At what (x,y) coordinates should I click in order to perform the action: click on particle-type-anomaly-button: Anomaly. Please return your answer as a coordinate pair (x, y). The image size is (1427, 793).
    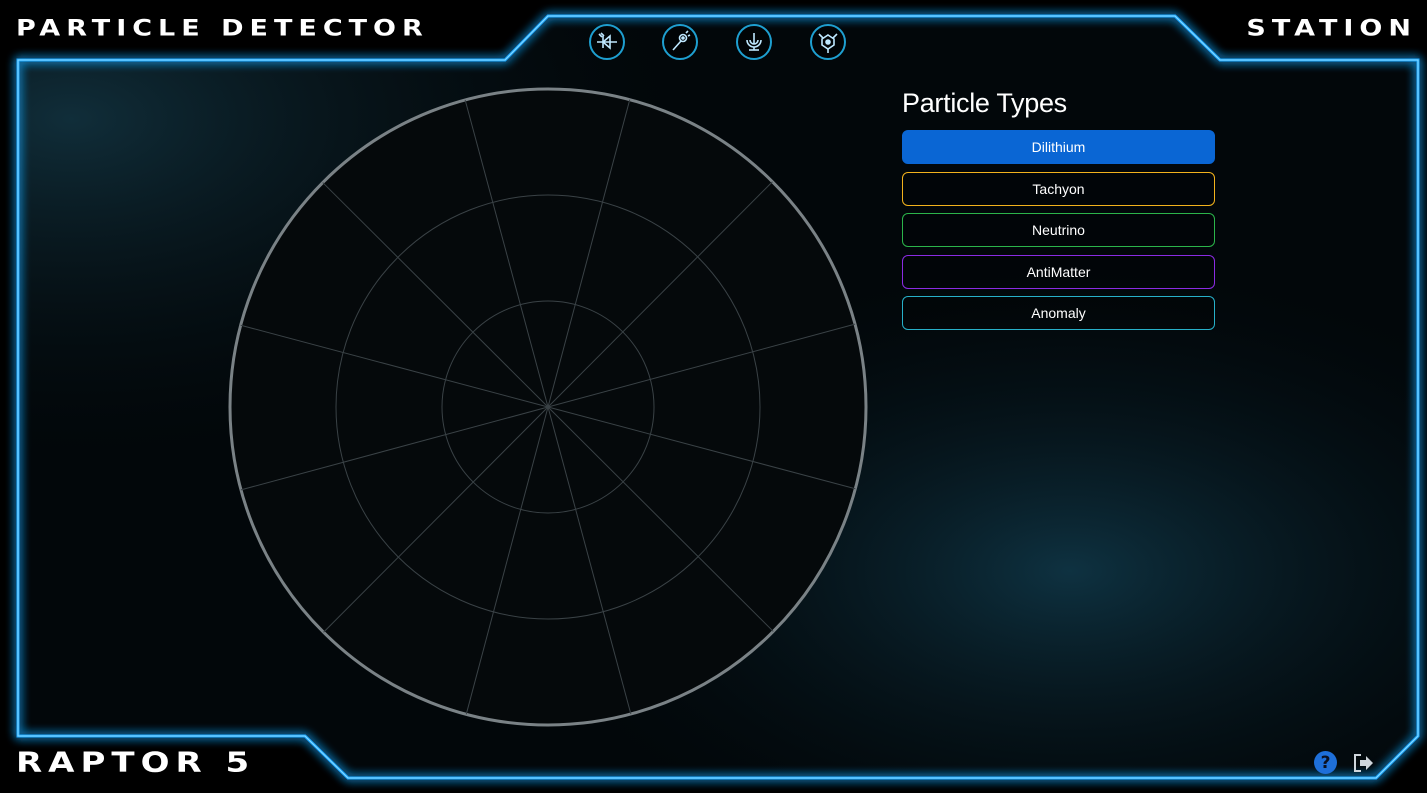
    Looking at the image, I should click on (1058, 313).